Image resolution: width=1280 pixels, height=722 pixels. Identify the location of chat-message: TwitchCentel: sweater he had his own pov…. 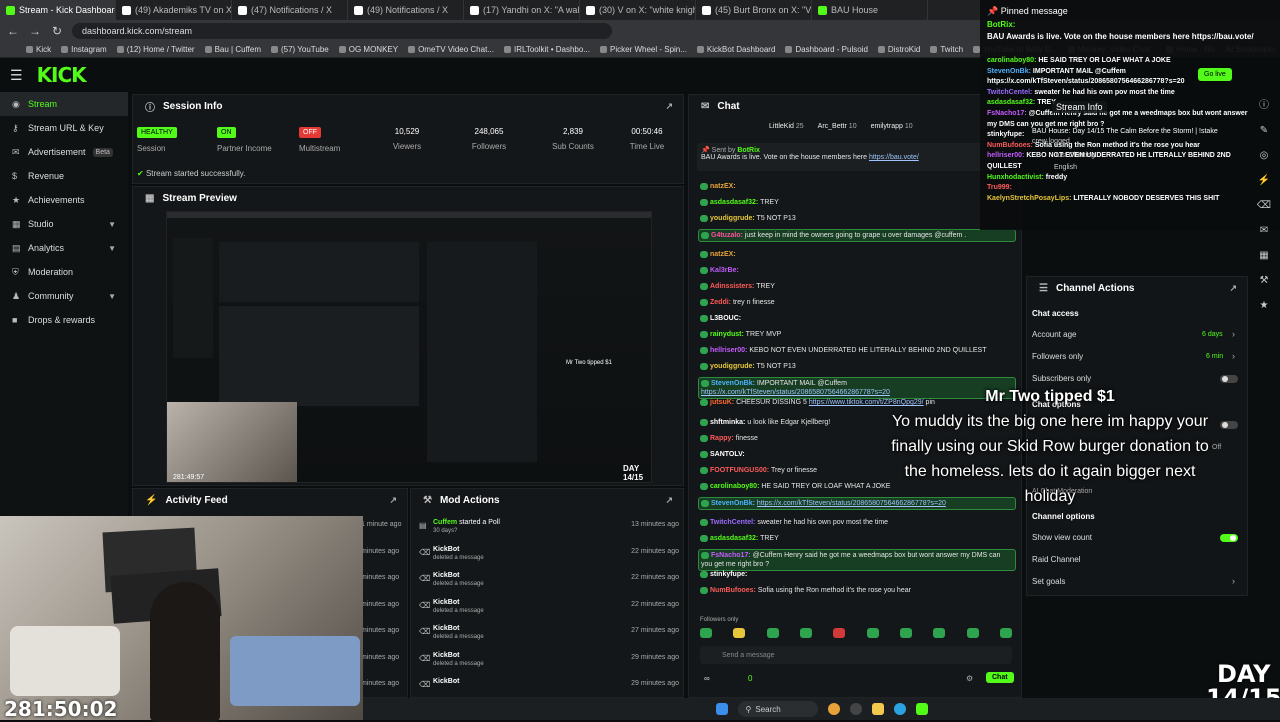
(857, 522).